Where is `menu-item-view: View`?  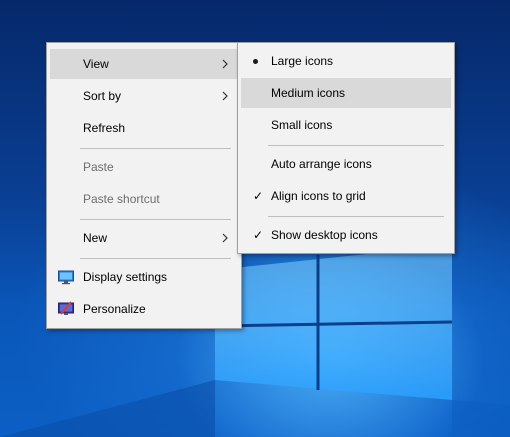
menu-item-view: View is located at coordinates (144, 64).